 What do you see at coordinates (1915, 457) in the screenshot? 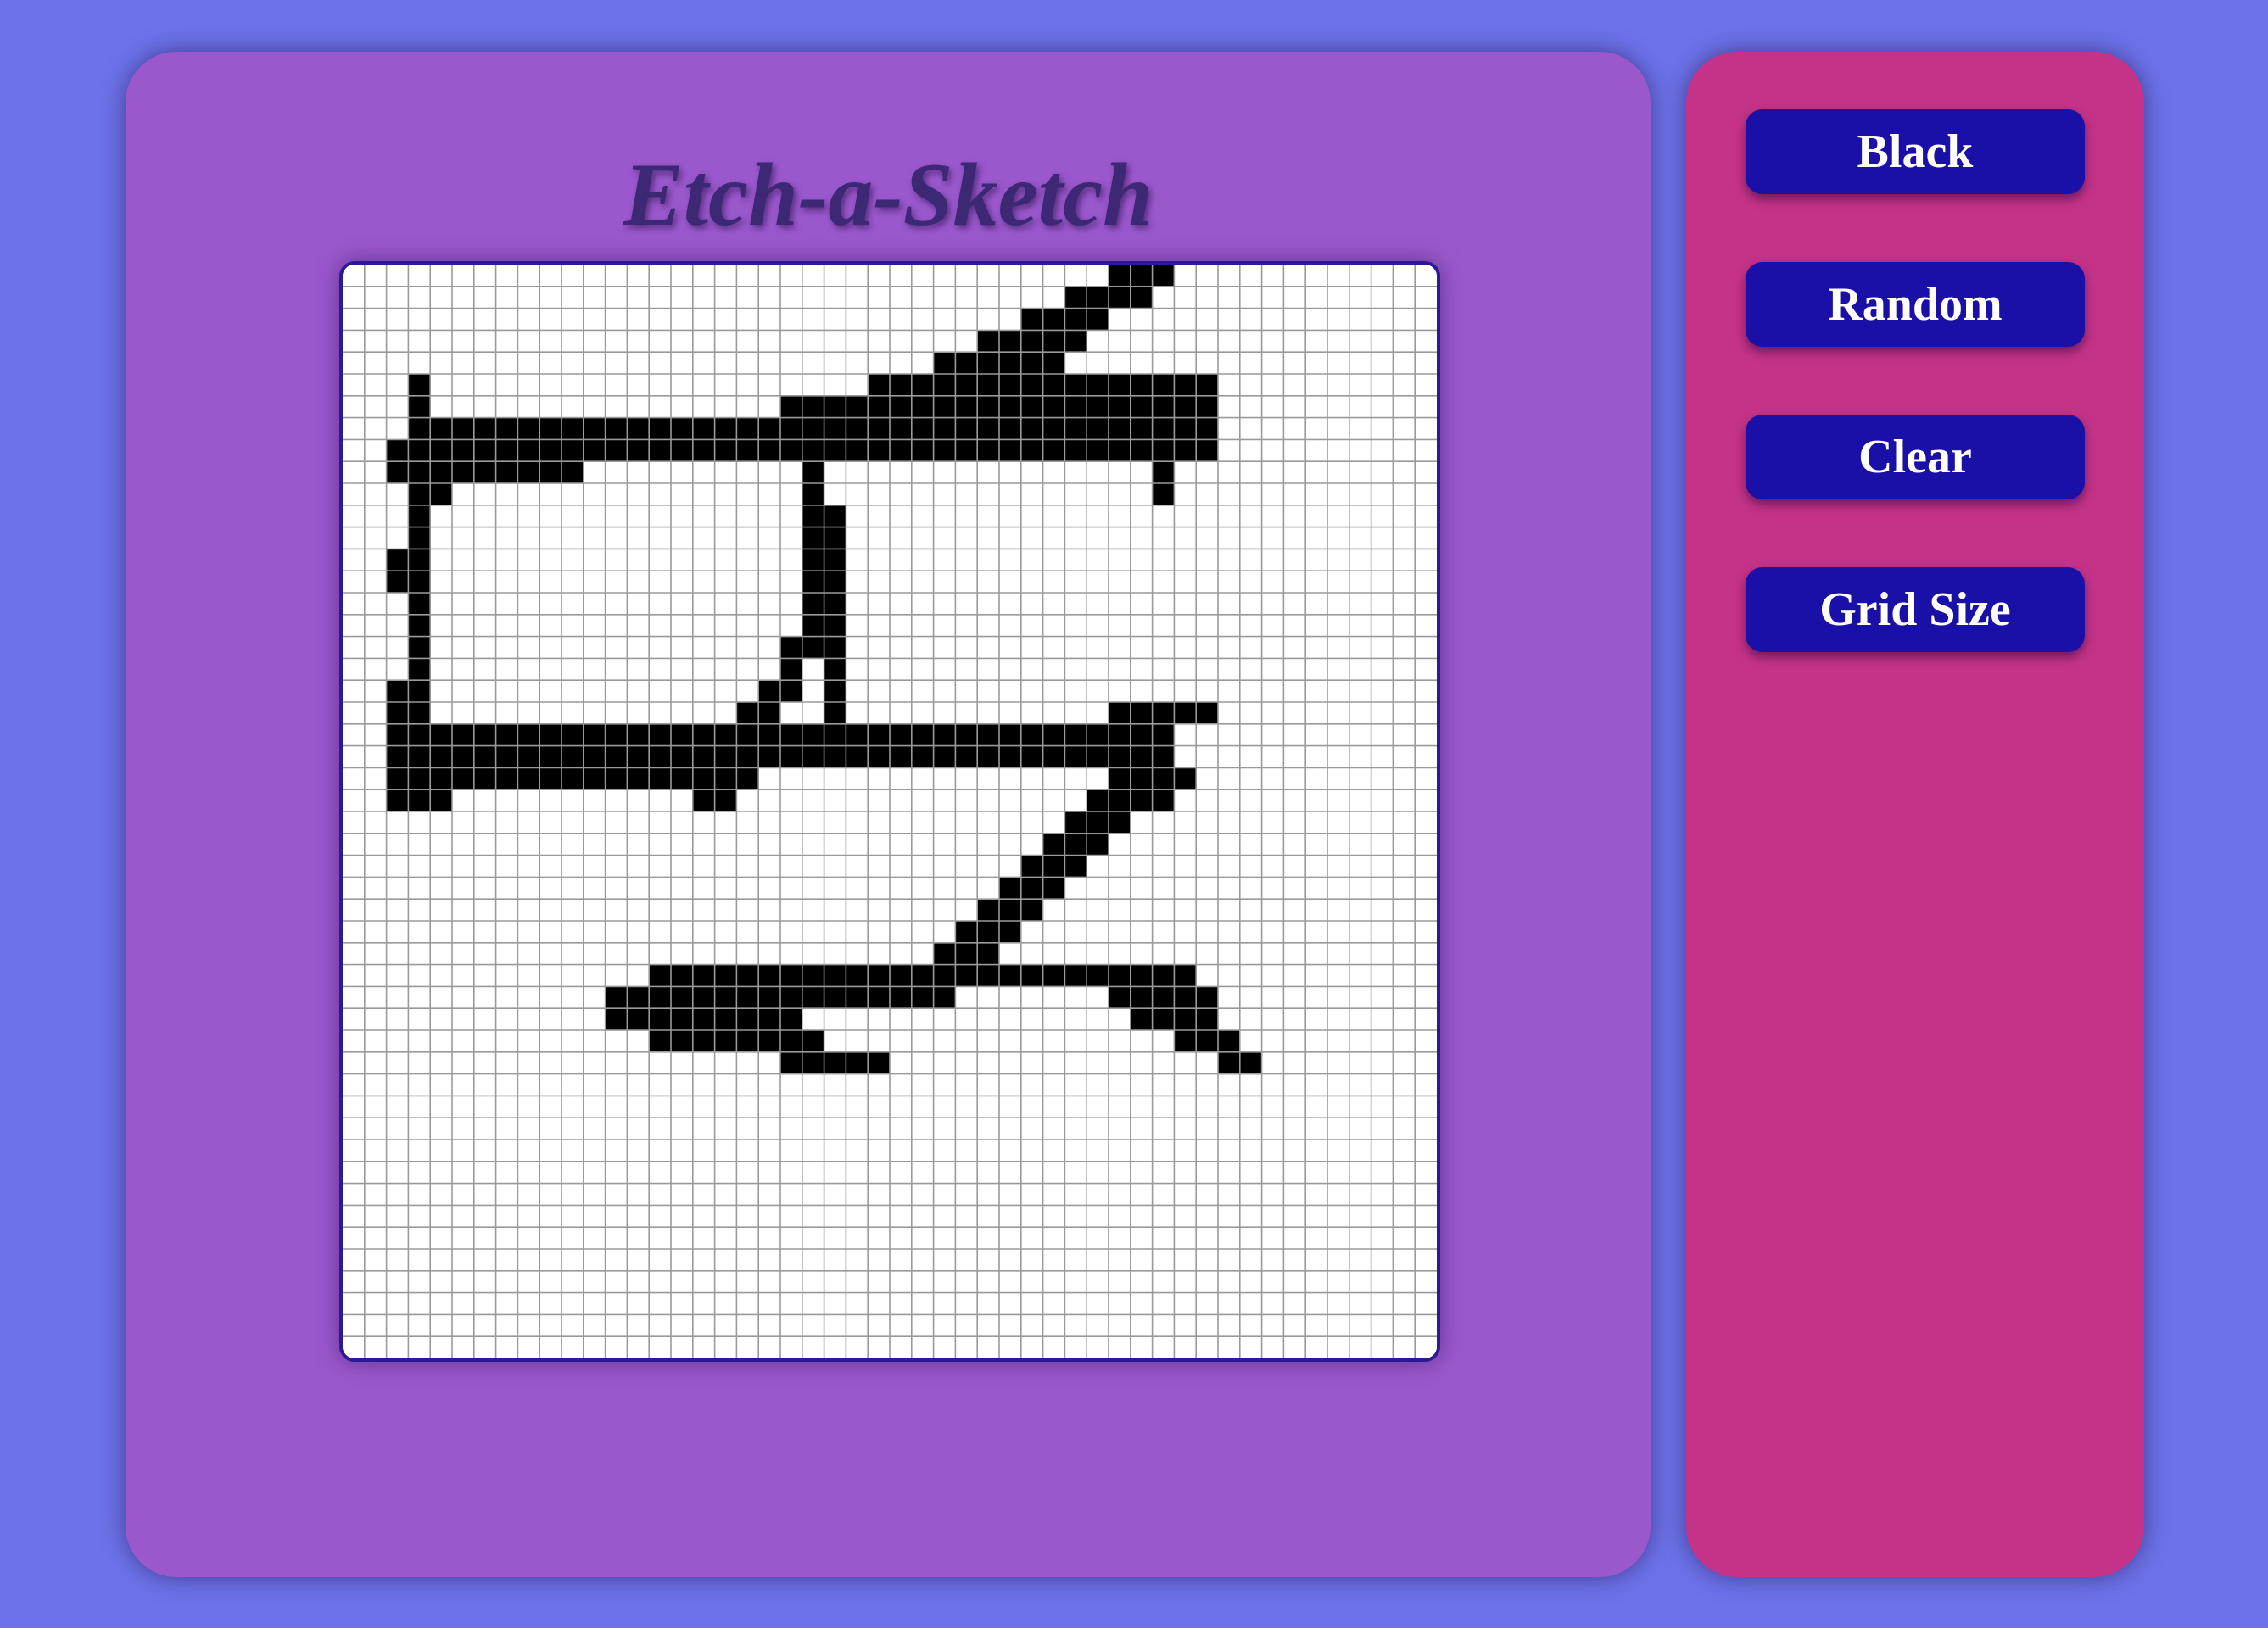
I see `clear-button: Clear` at bounding box center [1915, 457].